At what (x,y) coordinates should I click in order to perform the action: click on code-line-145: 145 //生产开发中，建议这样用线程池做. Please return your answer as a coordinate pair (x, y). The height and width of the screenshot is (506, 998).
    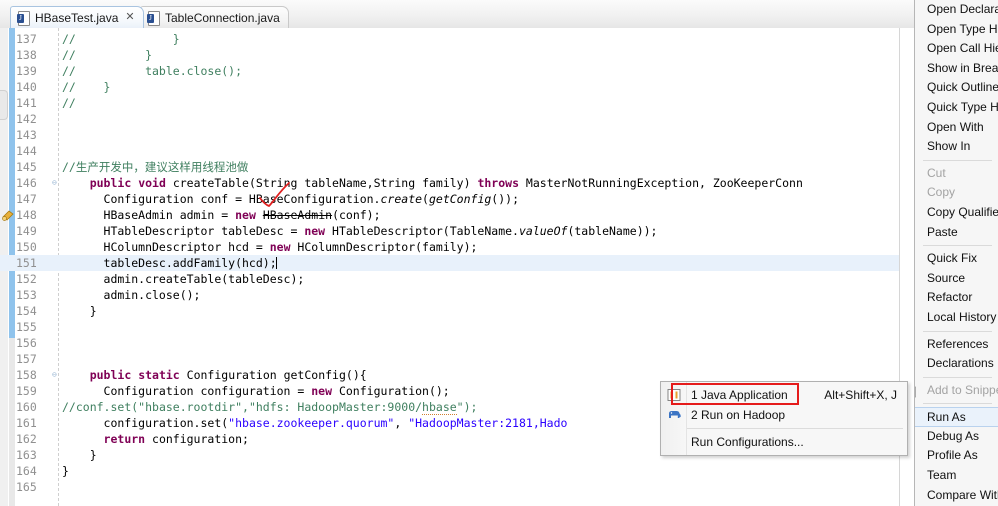
    Looking at the image, I should click on (457, 167).